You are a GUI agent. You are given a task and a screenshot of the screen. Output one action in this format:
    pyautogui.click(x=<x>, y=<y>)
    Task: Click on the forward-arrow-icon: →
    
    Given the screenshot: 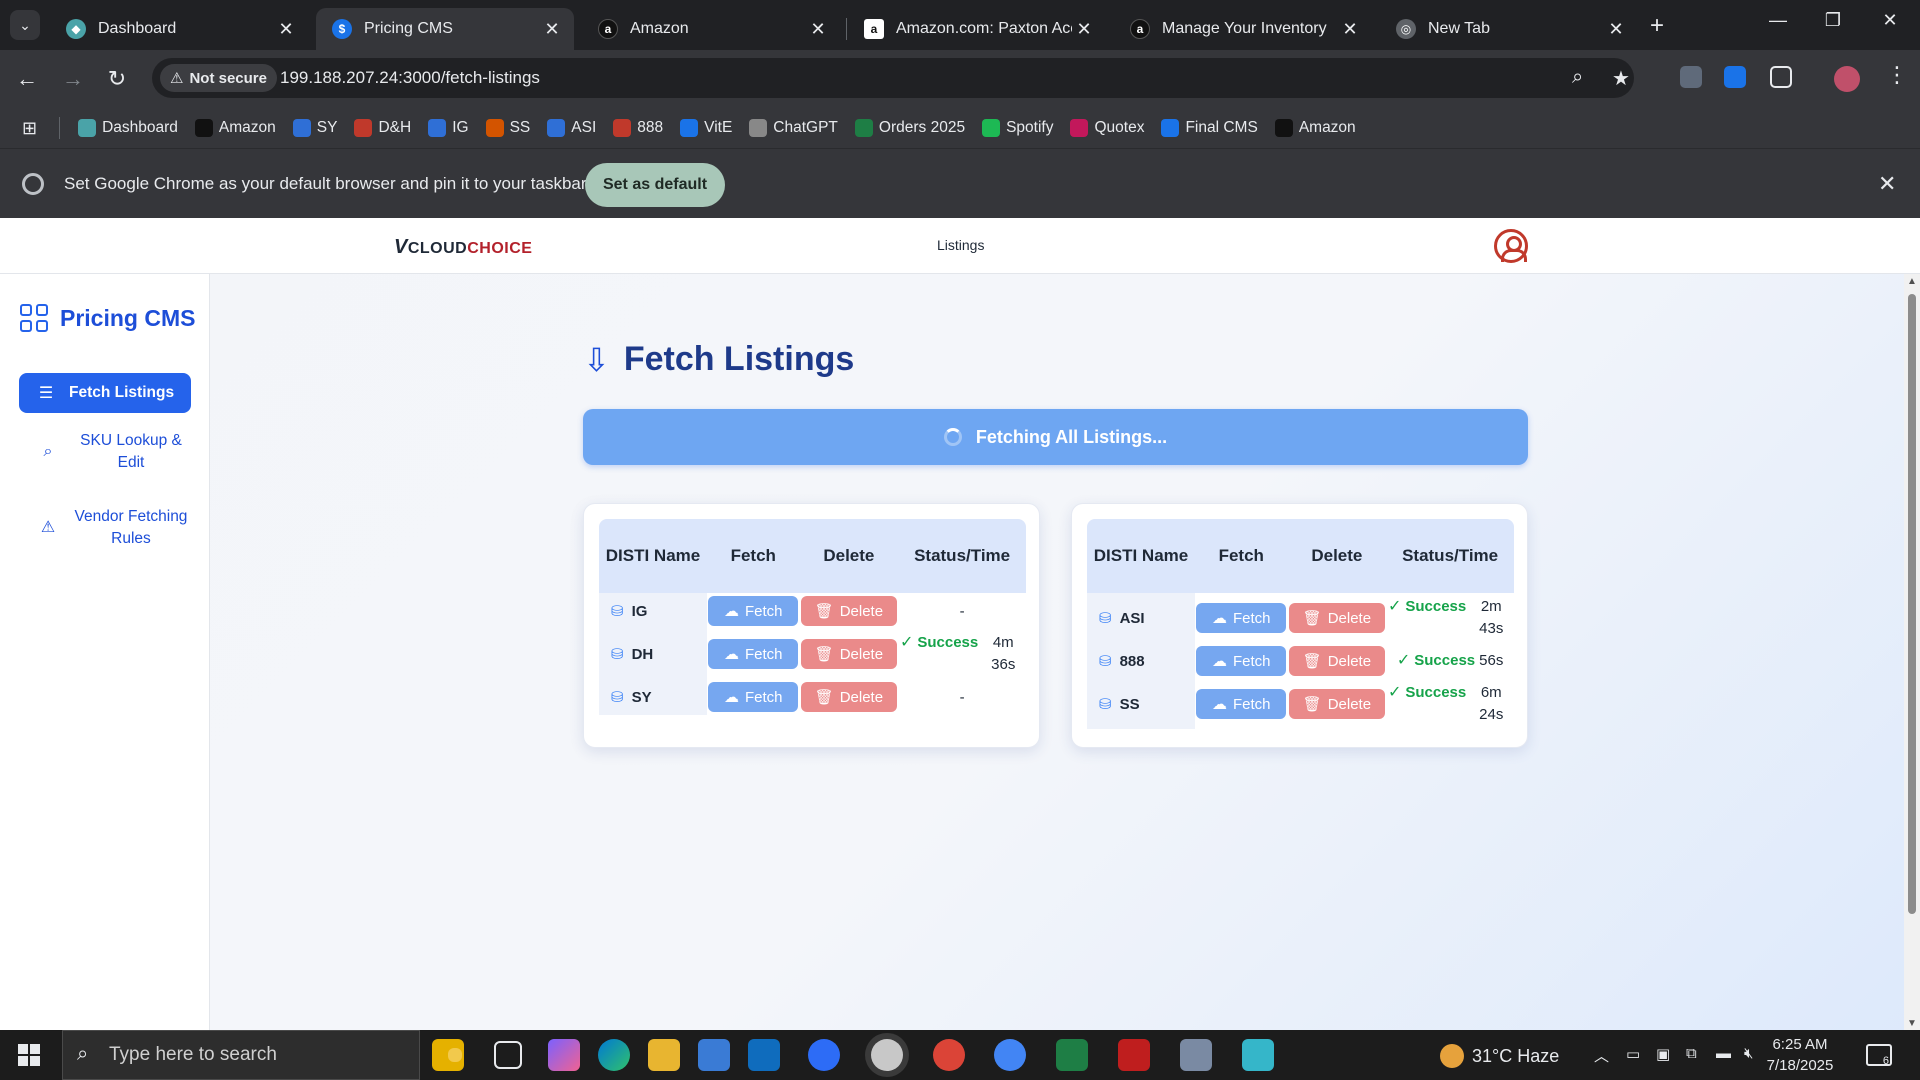 What is the action you would take?
    pyautogui.click(x=73, y=79)
    